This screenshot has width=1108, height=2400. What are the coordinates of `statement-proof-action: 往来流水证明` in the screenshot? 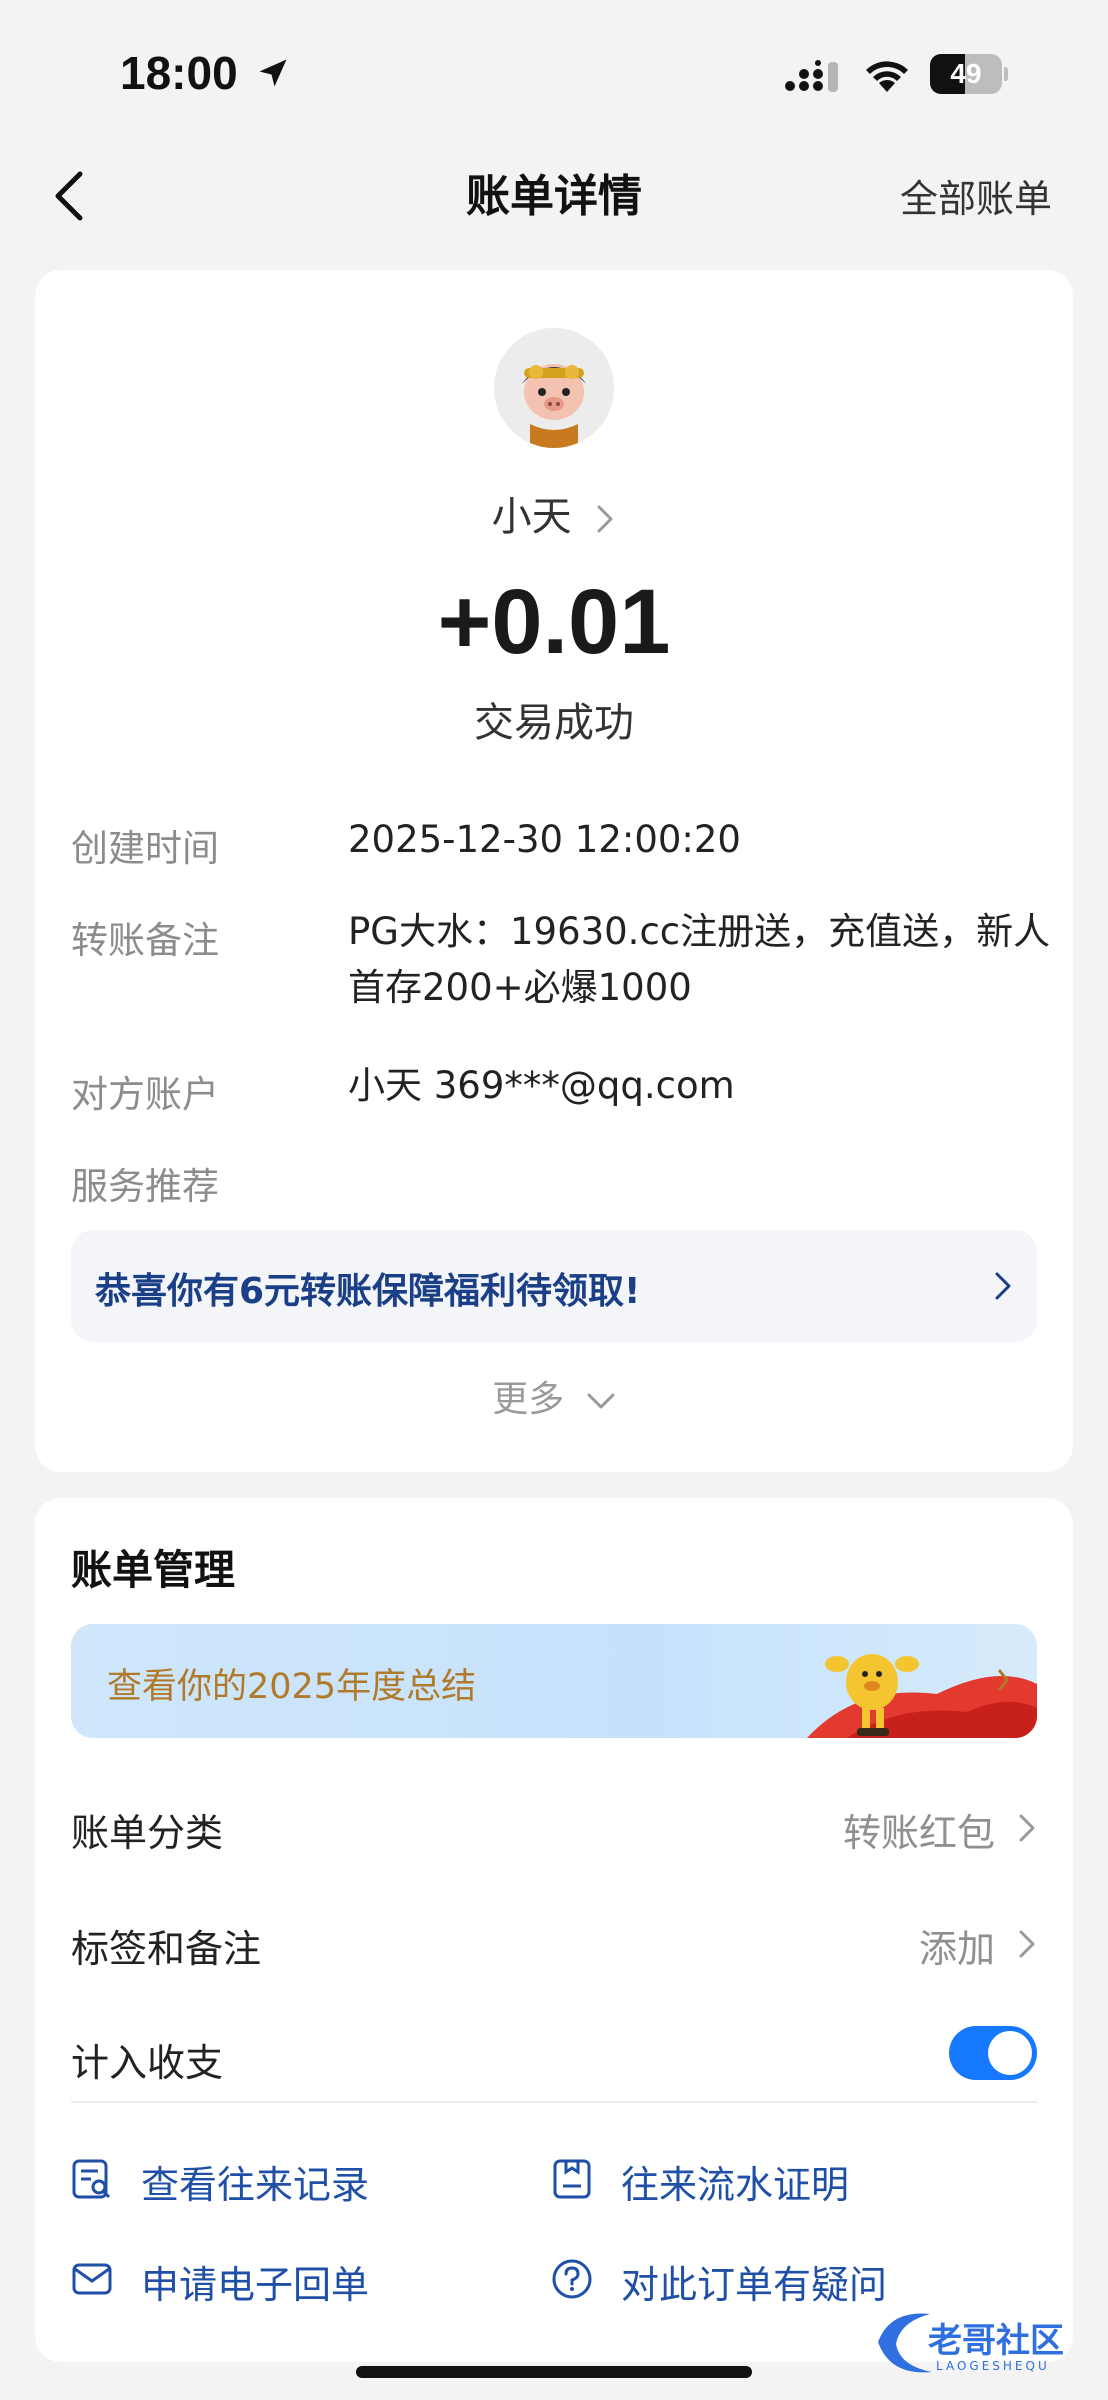 It's located at (791, 2179).